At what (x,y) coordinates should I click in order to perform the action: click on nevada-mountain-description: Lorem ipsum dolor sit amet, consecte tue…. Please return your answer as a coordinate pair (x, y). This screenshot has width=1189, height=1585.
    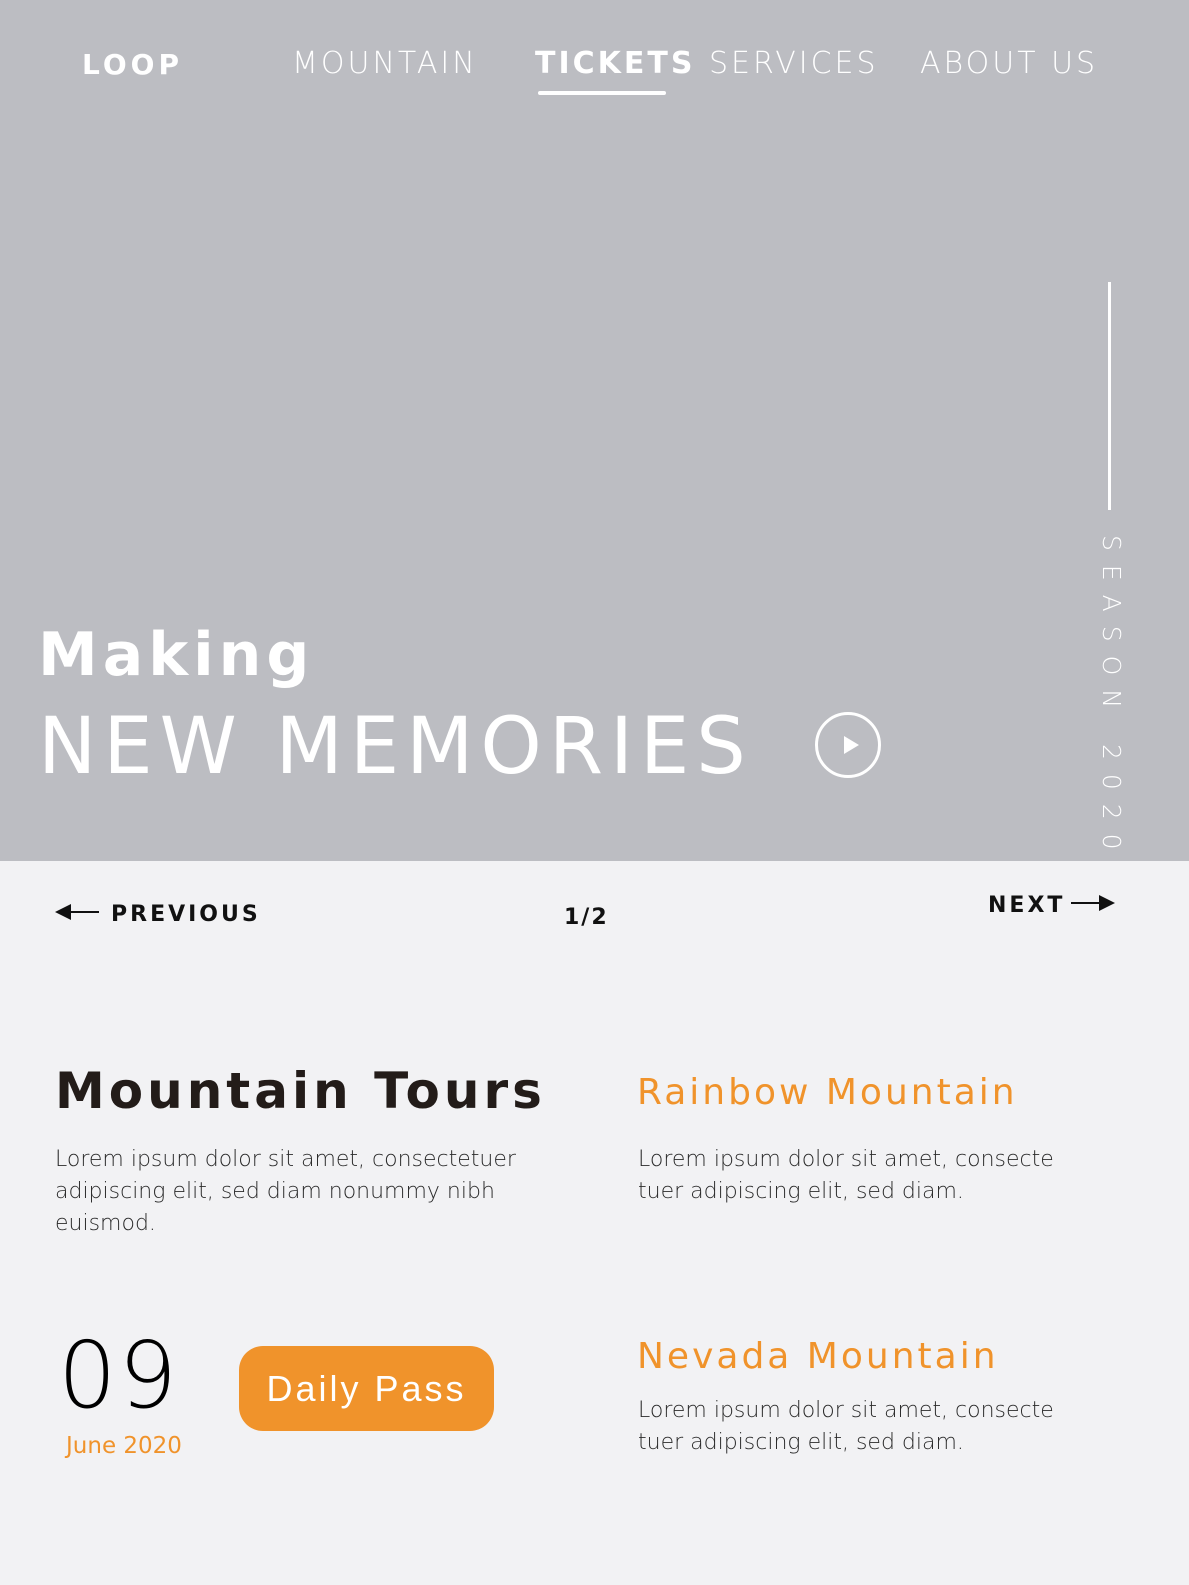
    Looking at the image, I should click on (846, 1426).